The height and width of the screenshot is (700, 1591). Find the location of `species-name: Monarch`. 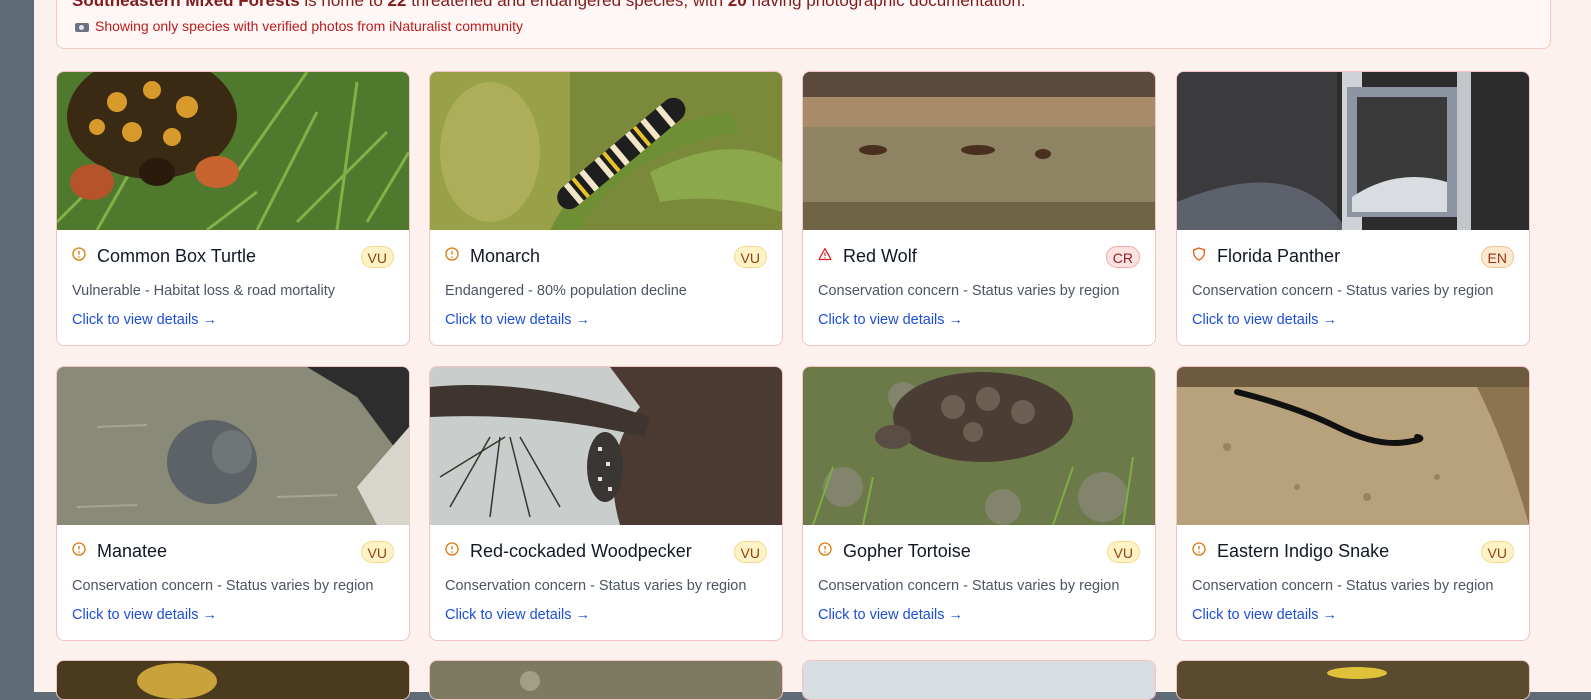

species-name: Monarch is located at coordinates (505, 256).